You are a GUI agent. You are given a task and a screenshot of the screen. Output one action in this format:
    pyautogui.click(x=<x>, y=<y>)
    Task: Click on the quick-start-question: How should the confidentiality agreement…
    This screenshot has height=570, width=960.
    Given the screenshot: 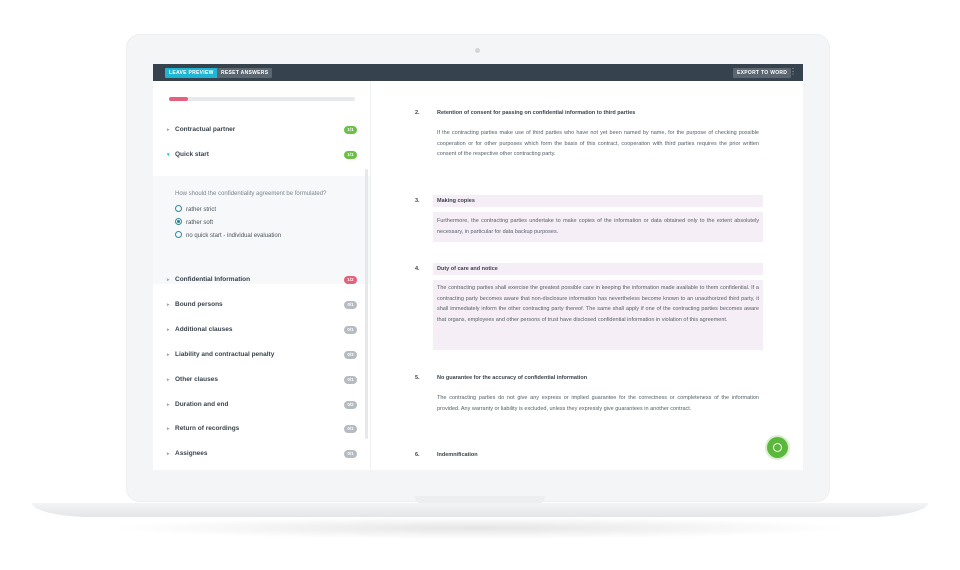 What is the action you would take?
    pyautogui.click(x=251, y=194)
    